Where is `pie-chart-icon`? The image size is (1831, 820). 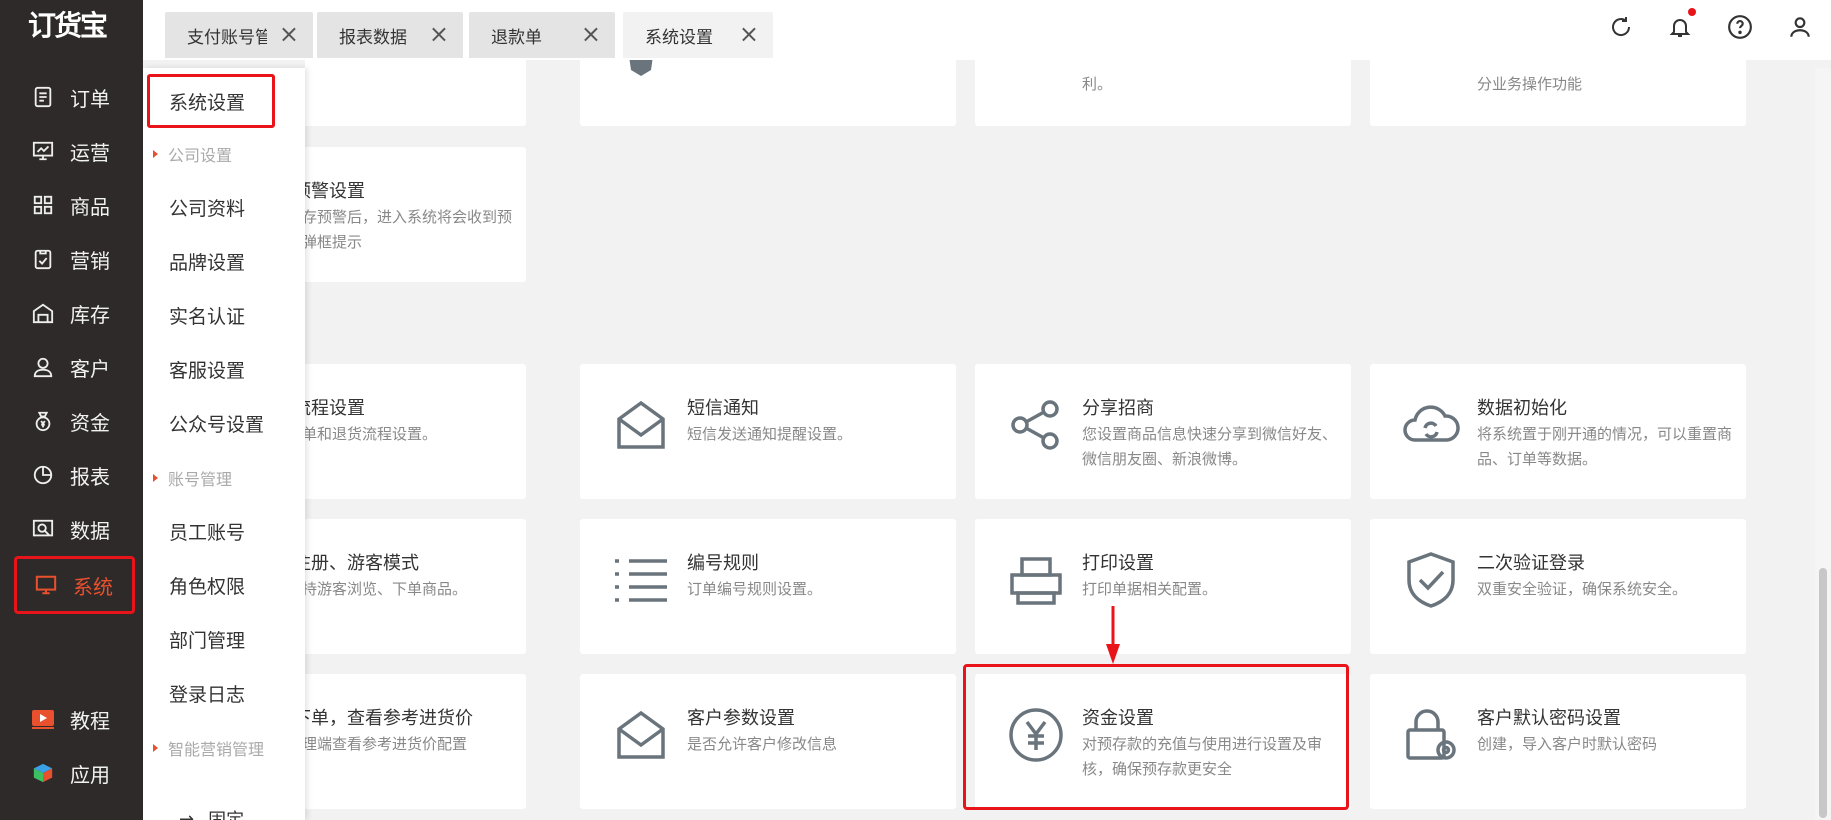 pie-chart-icon is located at coordinates (43, 475).